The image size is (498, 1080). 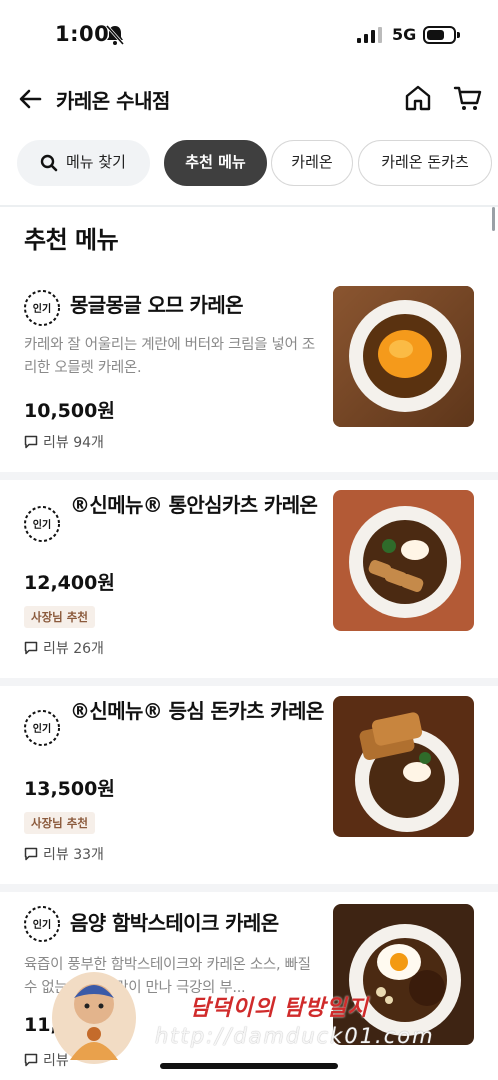 What do you see at coordinates (249, 1066) in the screenshot?
I see `home-indicator` at bounding box center [249, 1066].